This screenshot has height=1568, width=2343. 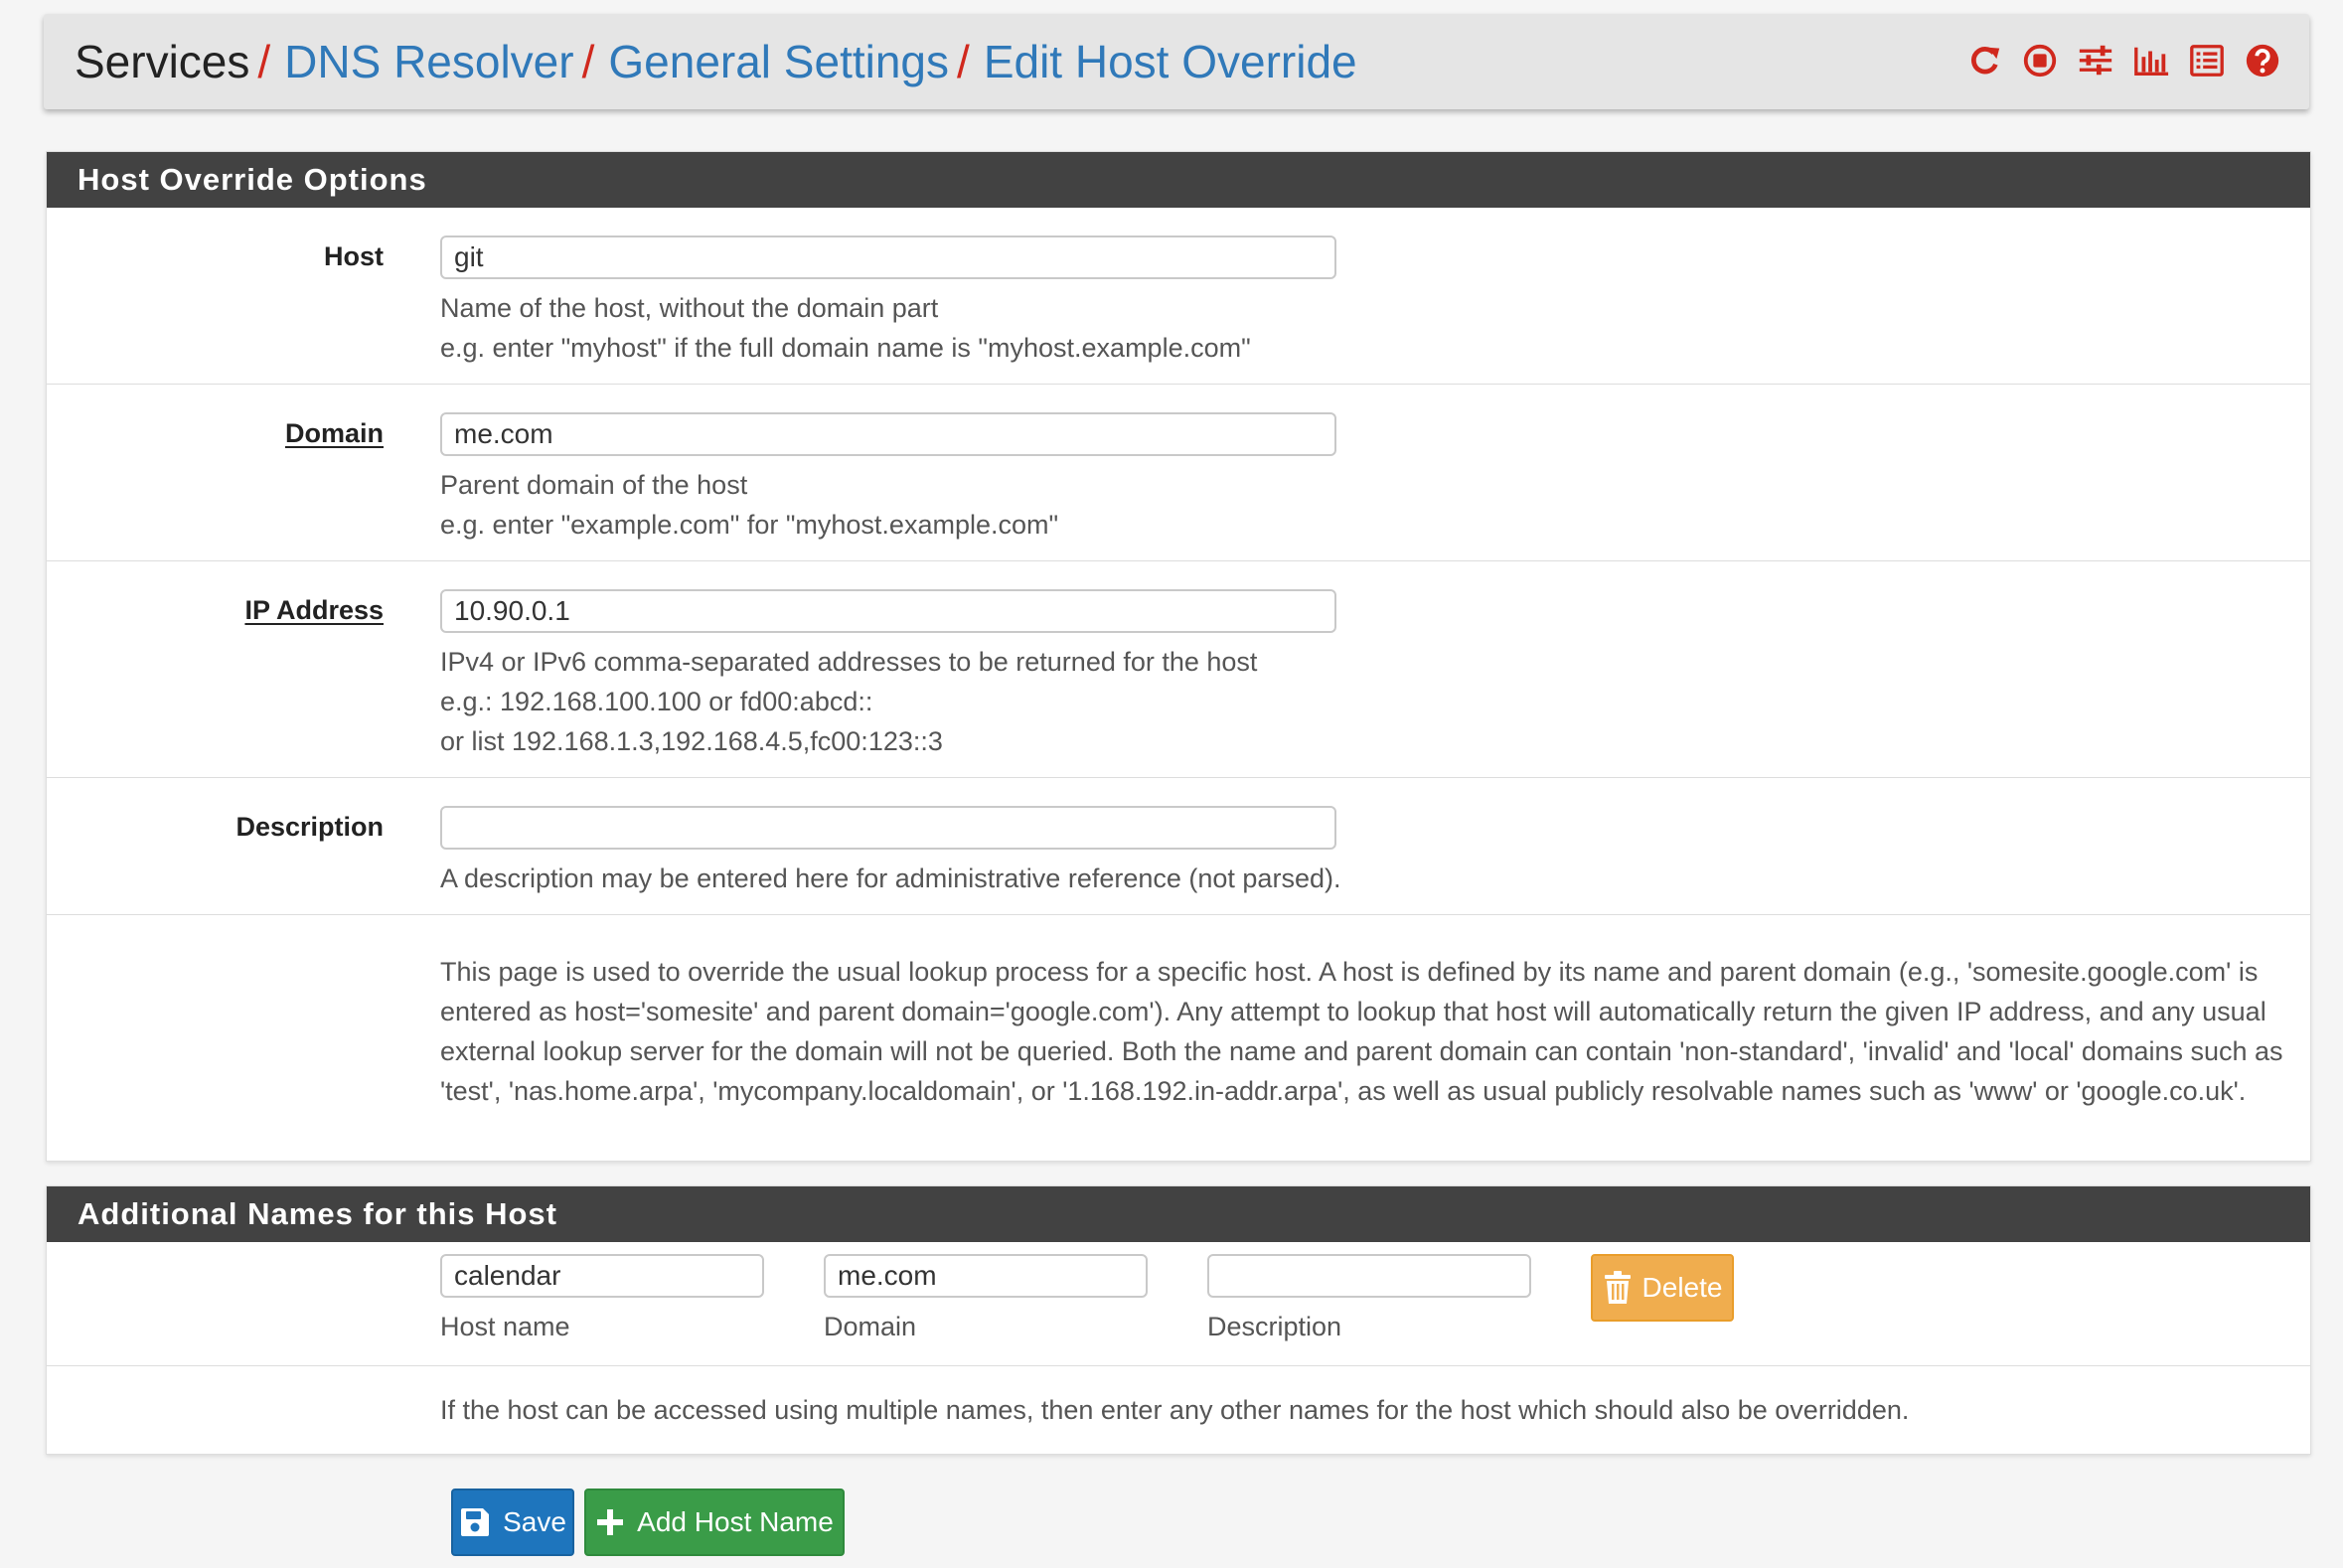 What do you see at coordinates (735, 1521) in the screenshot?
I see `add-host-name-button-label: Add Host Name` at bounding box center [735, 1521].